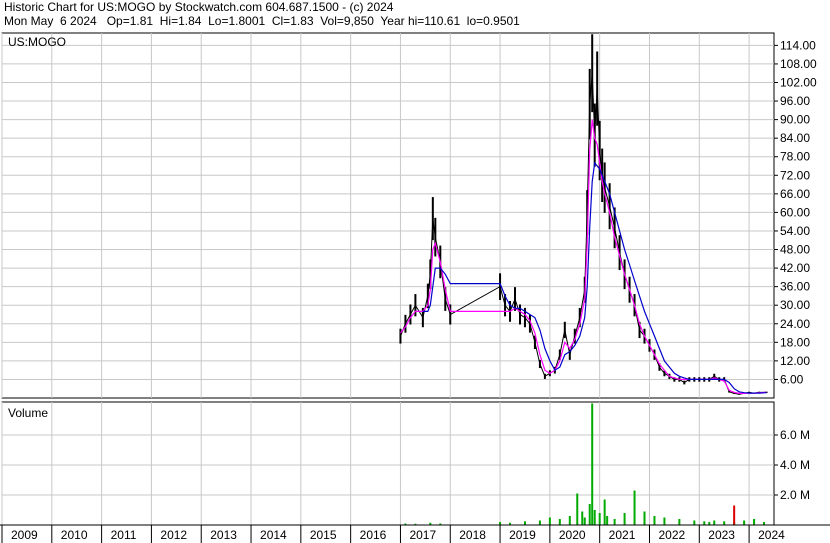 Image resolution: width=830 pixels, height=543 pixels. I want to click on year-tick-label: 2020, so click(572, 535).